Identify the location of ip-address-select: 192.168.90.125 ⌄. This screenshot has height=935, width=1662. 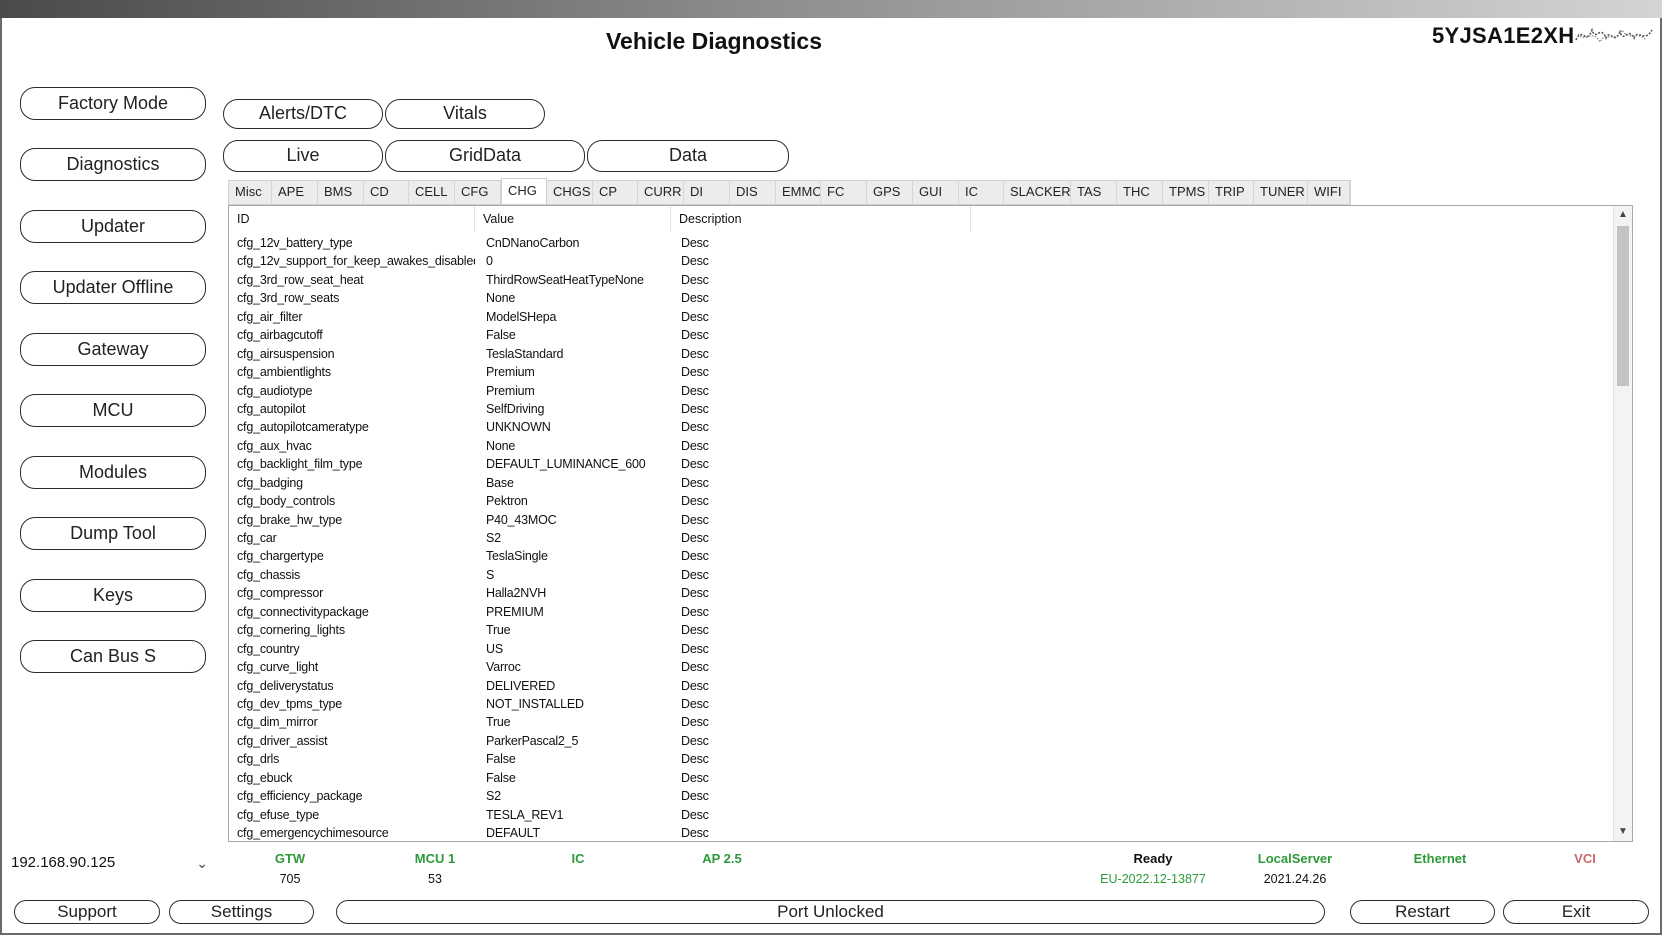
(113, 863).